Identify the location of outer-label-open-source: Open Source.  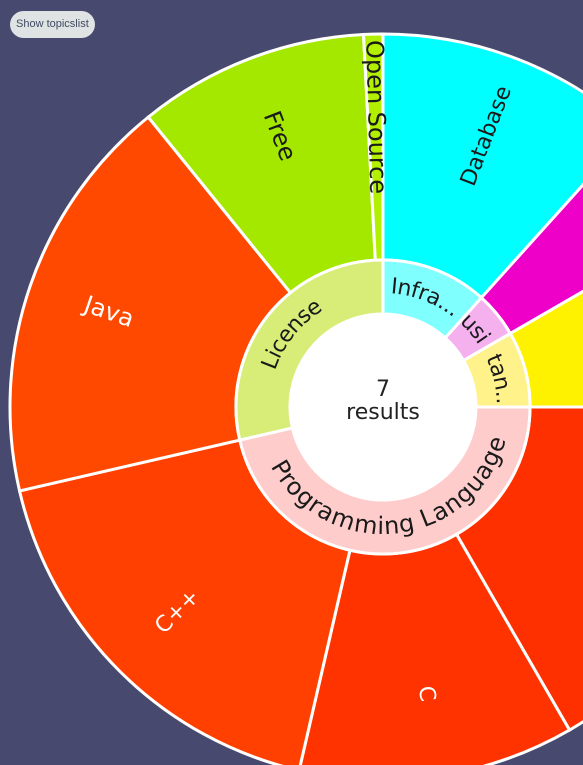
(376, 117).